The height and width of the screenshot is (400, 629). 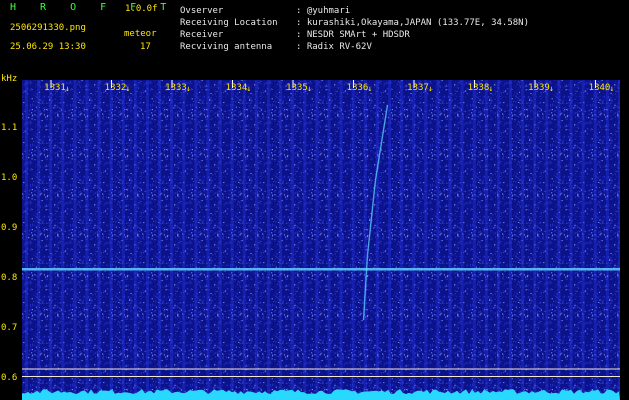 What do you see at coordinates (323, 11) in the screenshot?
I see `info-value-observer: : @yuhmari` at bounding box center [323, 11].